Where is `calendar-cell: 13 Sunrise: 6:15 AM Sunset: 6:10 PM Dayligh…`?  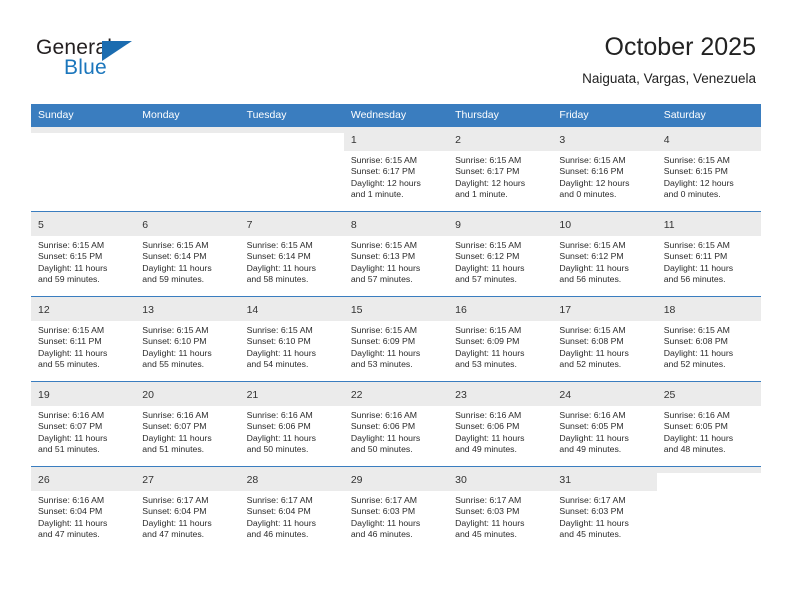 calendar-cell: 13 Sunrise: 6:15 AM Sunset: 6:10 PM Dayligh… is located at coordinates (187, 339).